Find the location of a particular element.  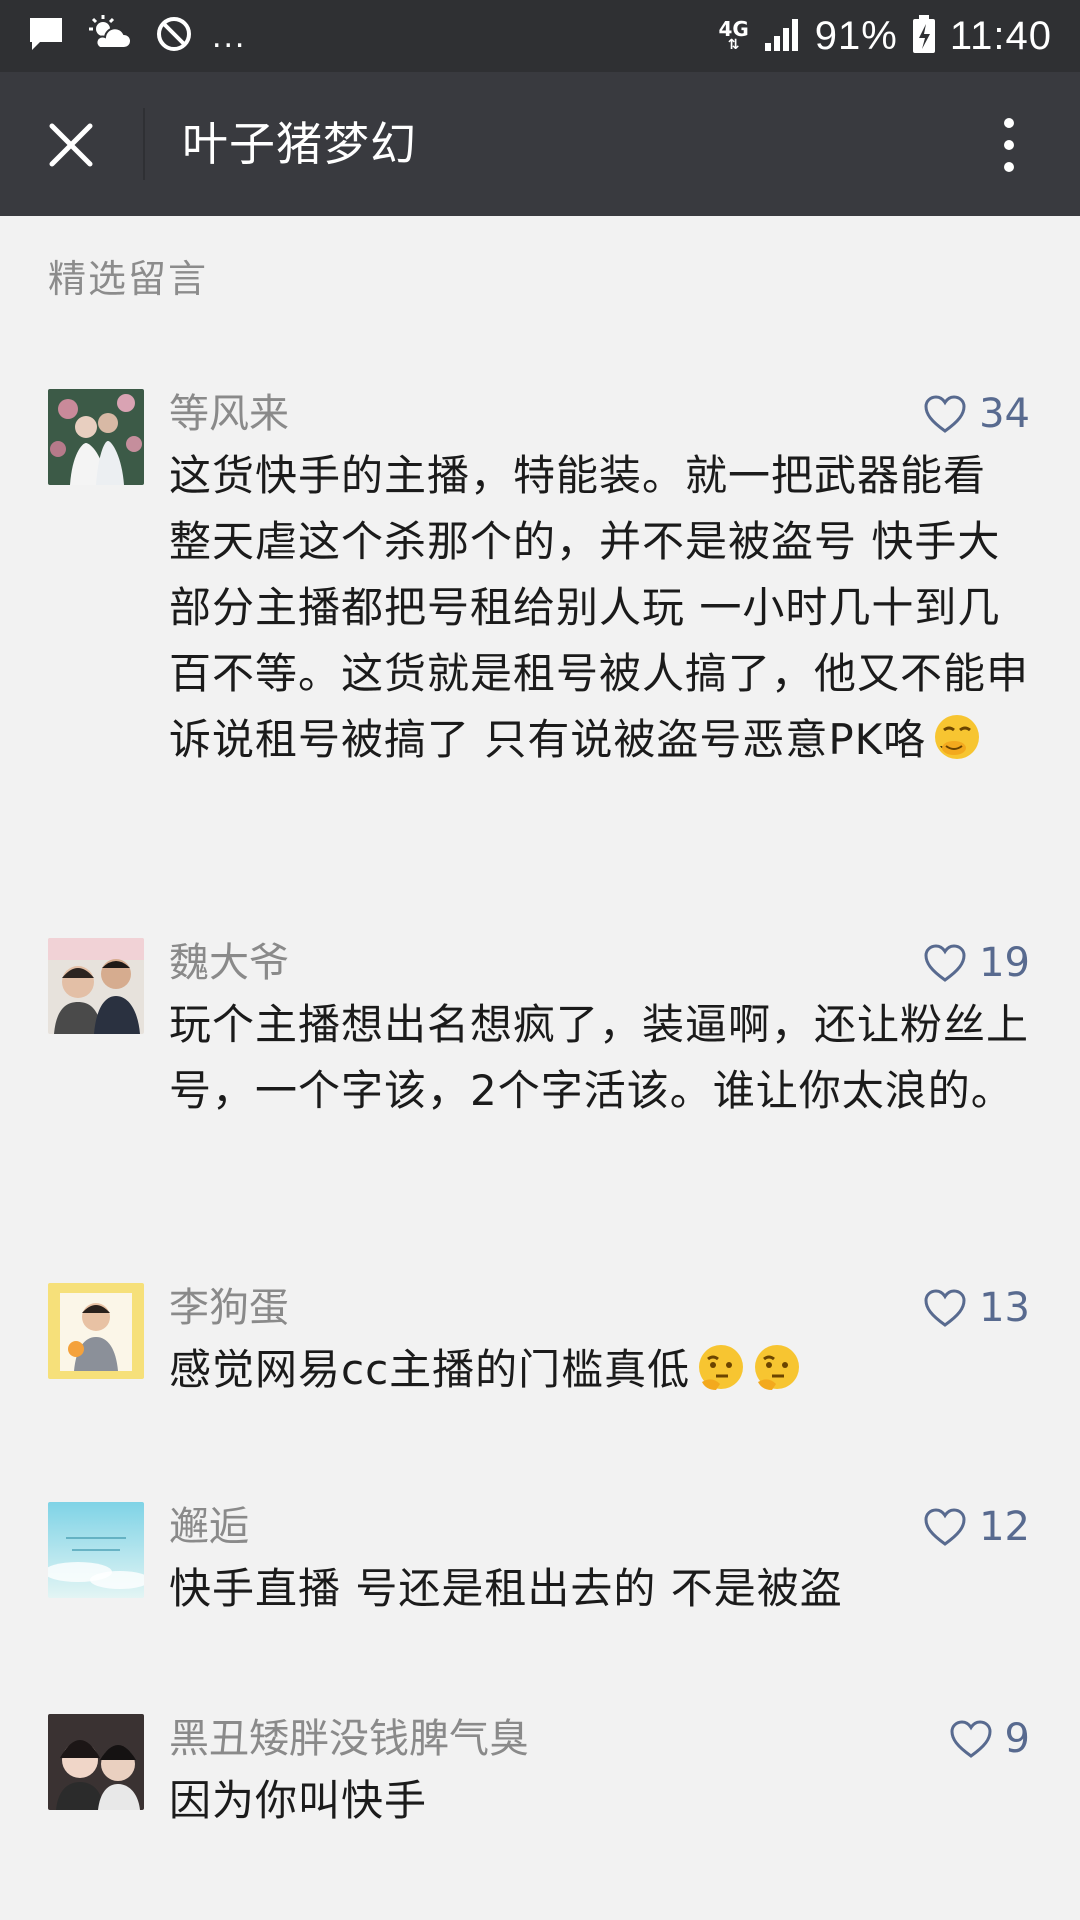

like-button: 19 is located at coordinates (976, 963).